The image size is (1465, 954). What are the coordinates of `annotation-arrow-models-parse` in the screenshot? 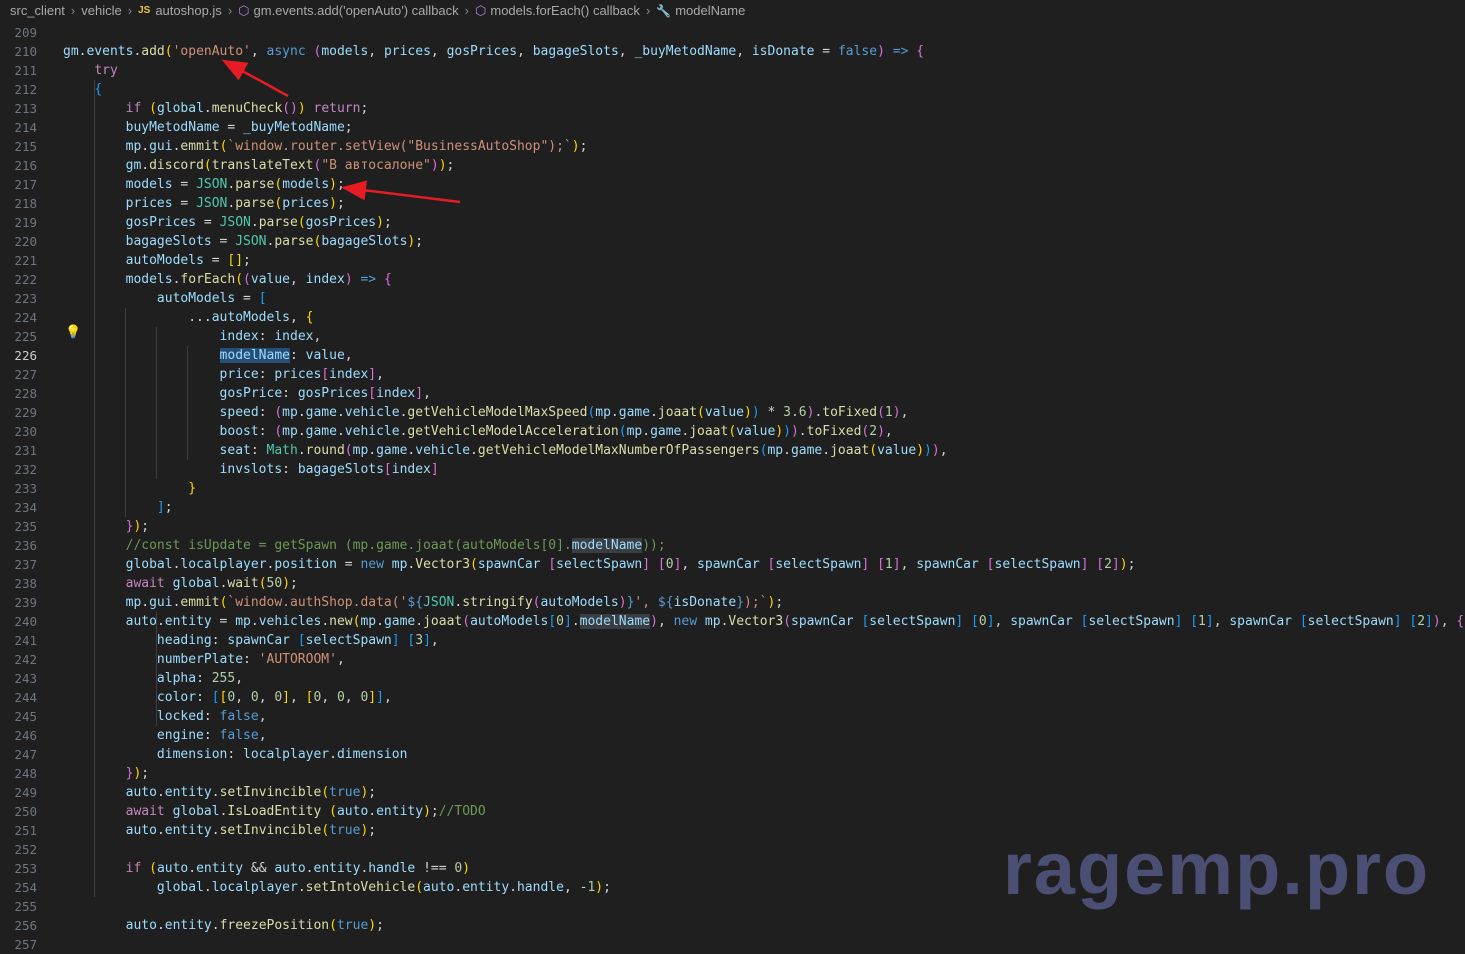 It's located at (401, 192).